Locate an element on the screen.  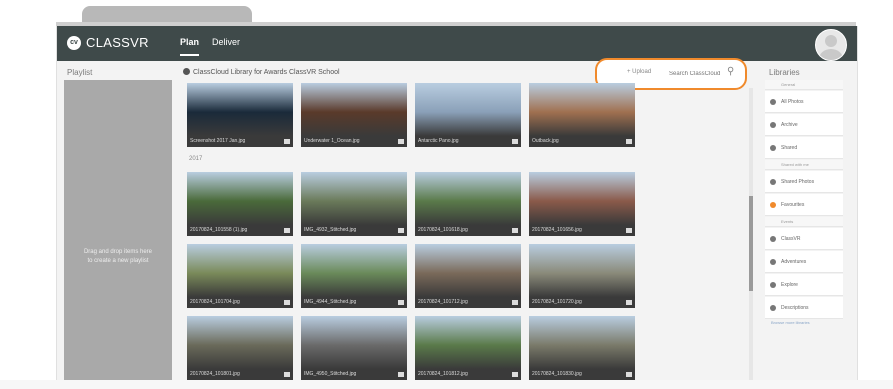
tile-caption: IMG_4950_Stitched.jpg is located at coordinates (354, 374).